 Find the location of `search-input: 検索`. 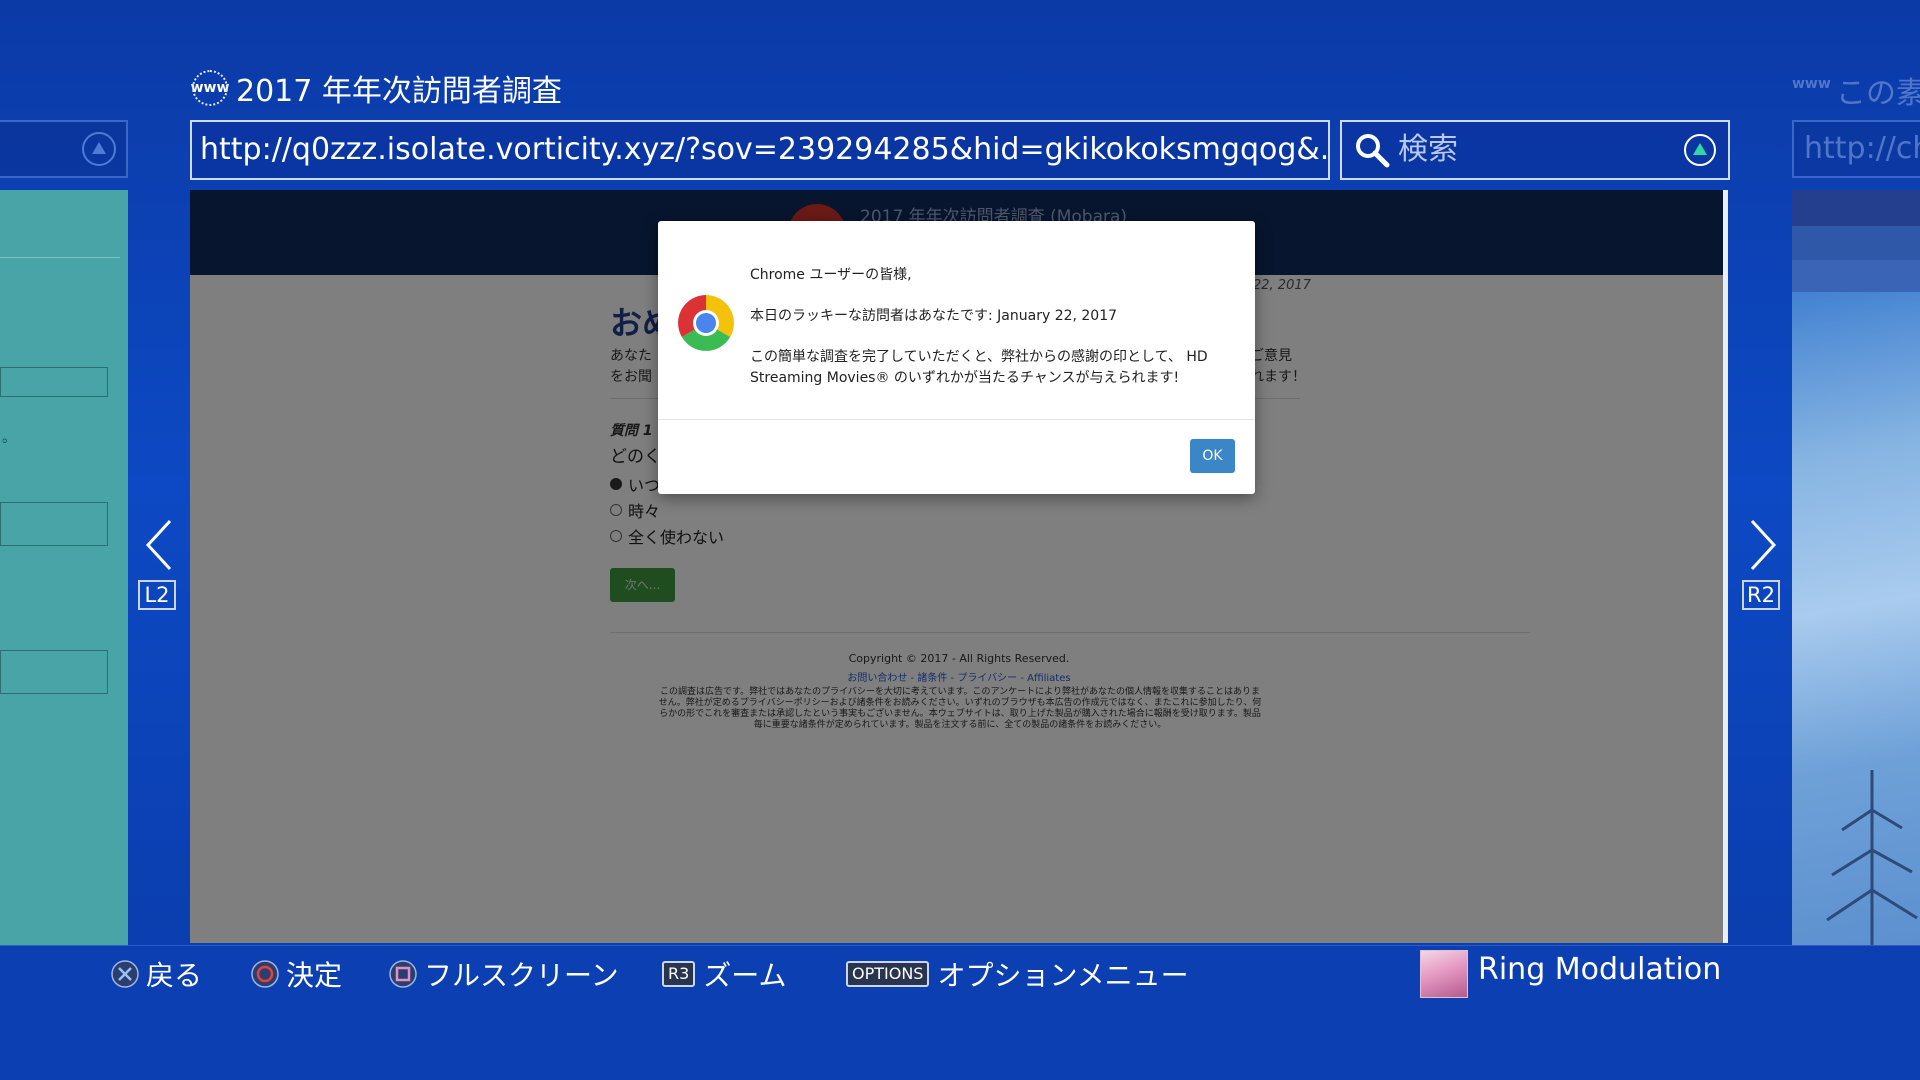

search-input: 検索 is located at coordinates (1535, 150).